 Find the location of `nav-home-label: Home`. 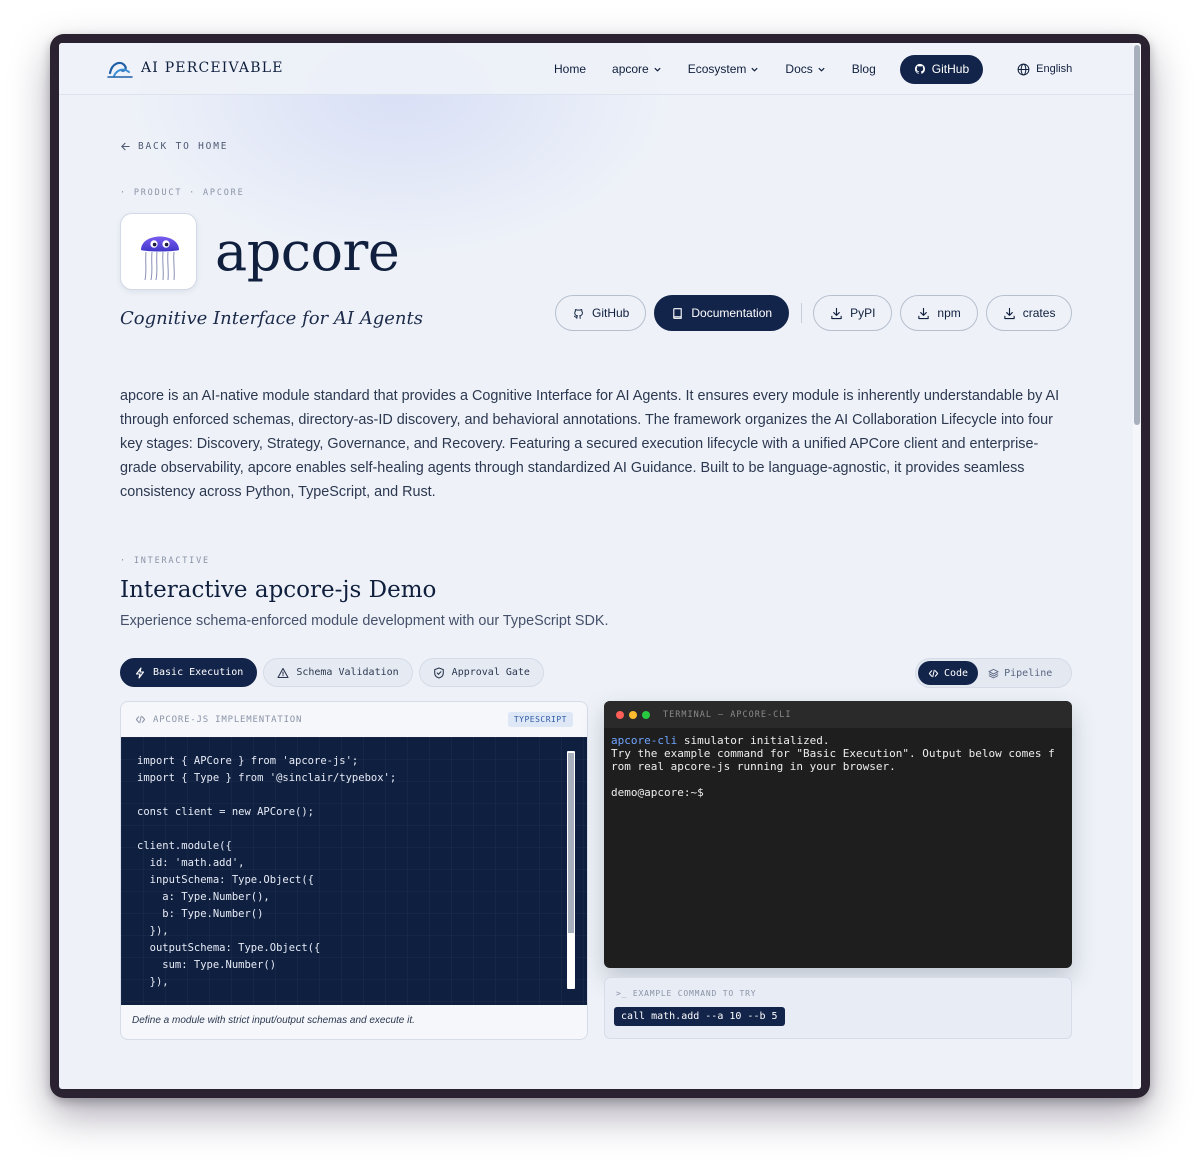

nav-home-label: Home is located at coordinates (570, 69).